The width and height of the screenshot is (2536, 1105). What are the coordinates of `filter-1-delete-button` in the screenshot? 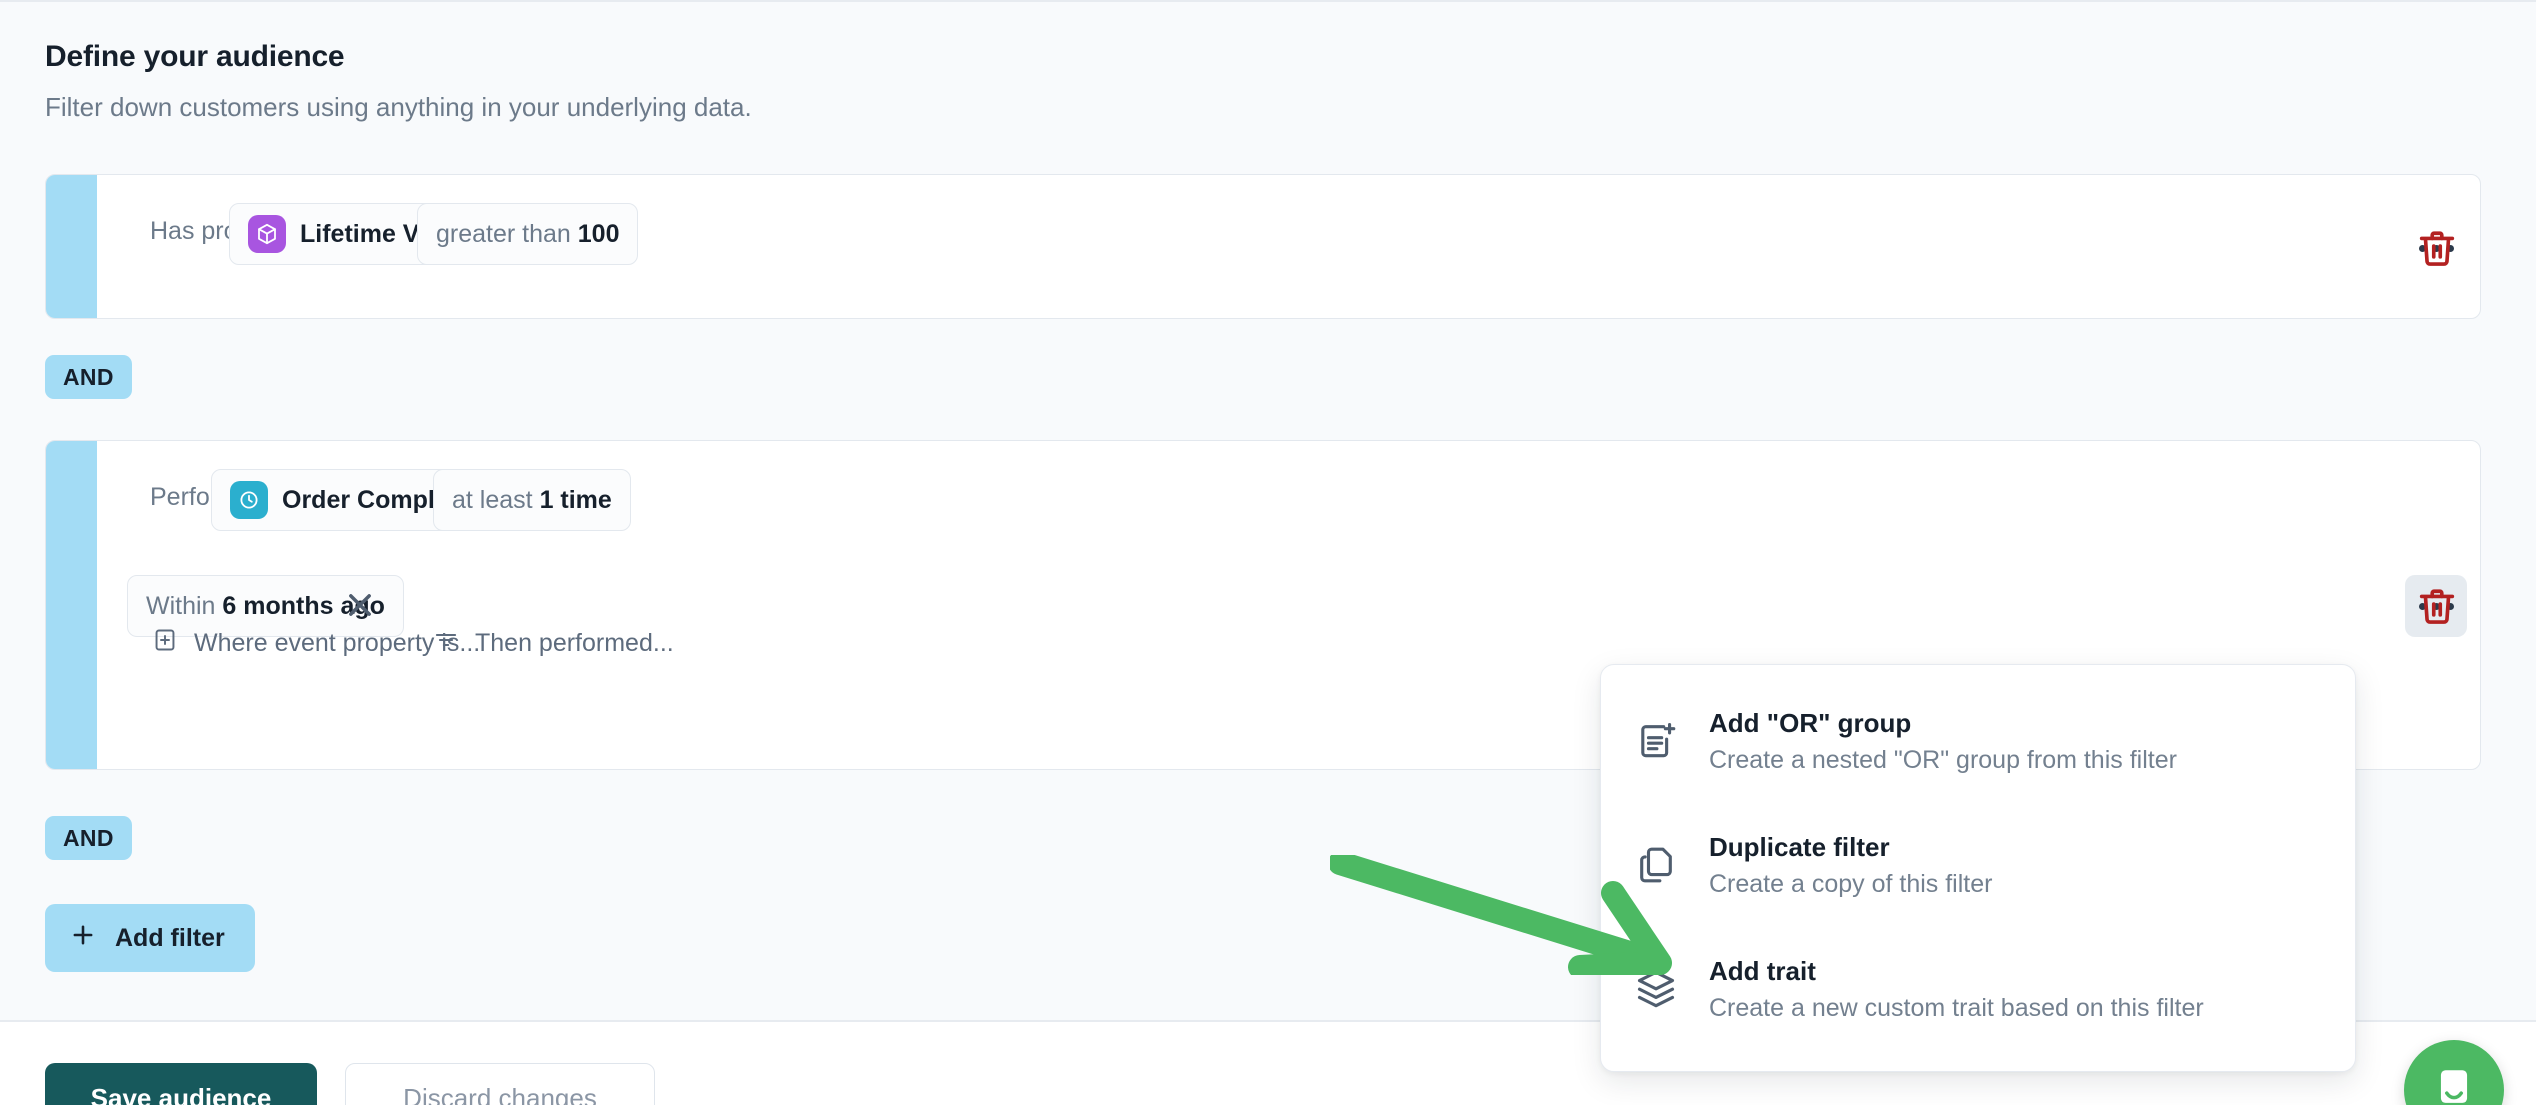 It's located at (2437, 248).